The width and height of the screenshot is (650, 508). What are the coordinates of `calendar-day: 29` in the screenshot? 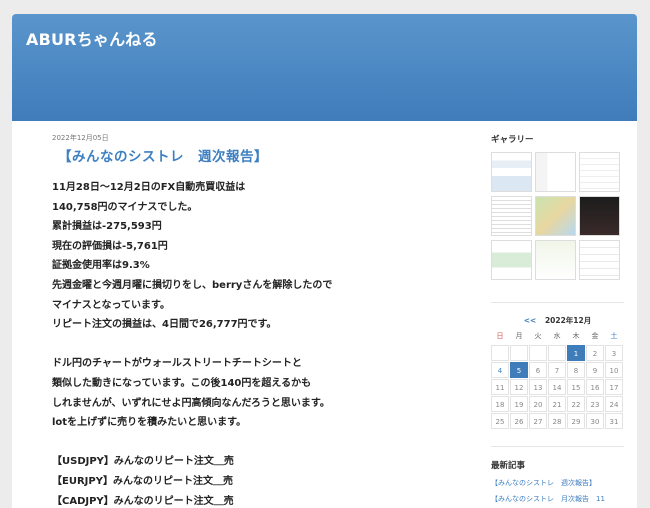 It's located at (576, 421).